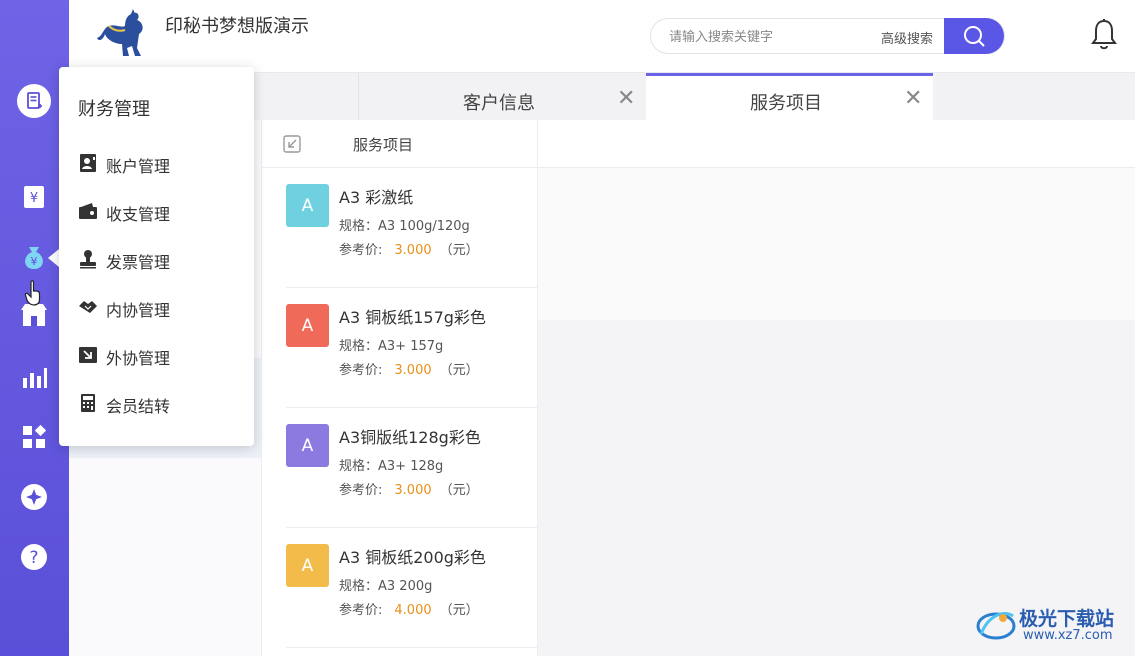 This screenshot has width=1135, height=656. I want to click on app-logo, so click(123, 34).